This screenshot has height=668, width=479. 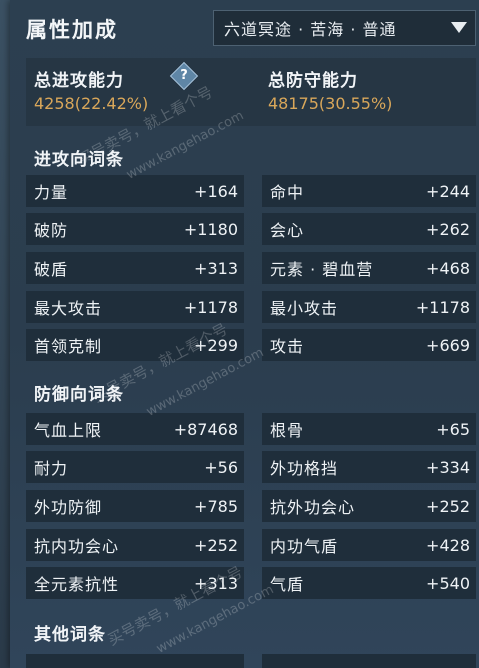 I want to click on stat-value: +428, so click(x=448, y=545).